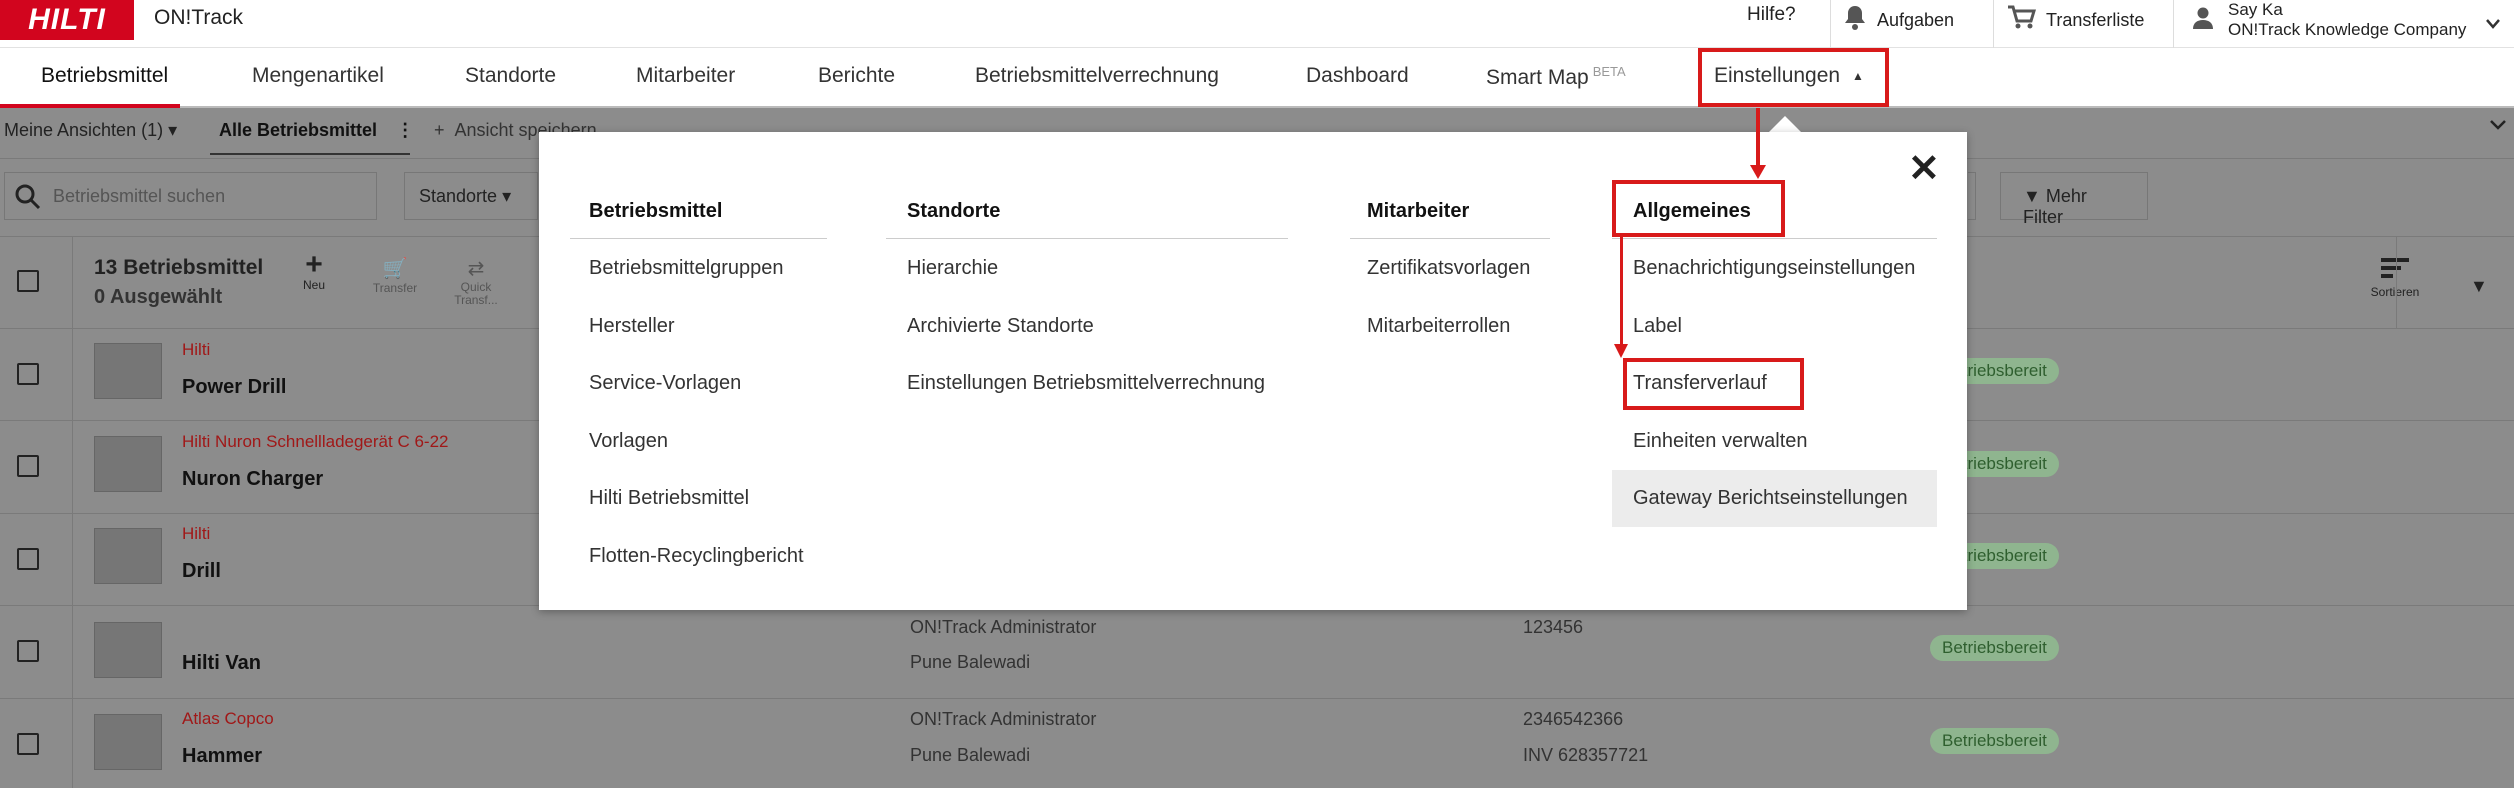  Describe the element at coordinates (314, 264) in the screenshot. I see `plus-icon: +` at that location.